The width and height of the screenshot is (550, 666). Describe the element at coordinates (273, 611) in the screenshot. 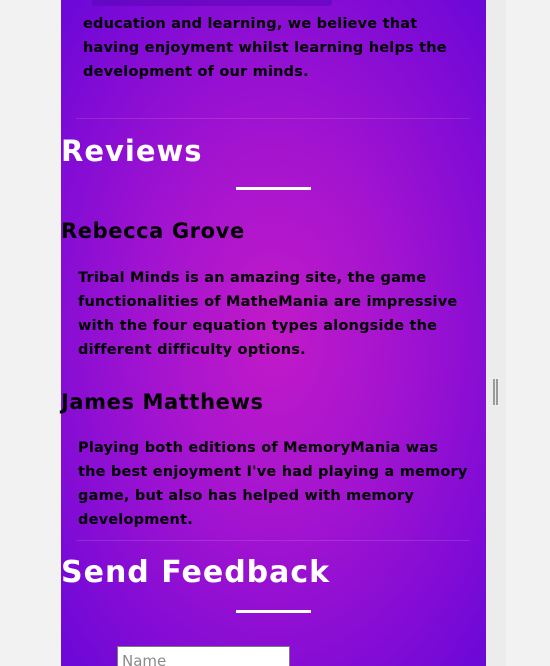

I see `feedback-title-underline` at that location.